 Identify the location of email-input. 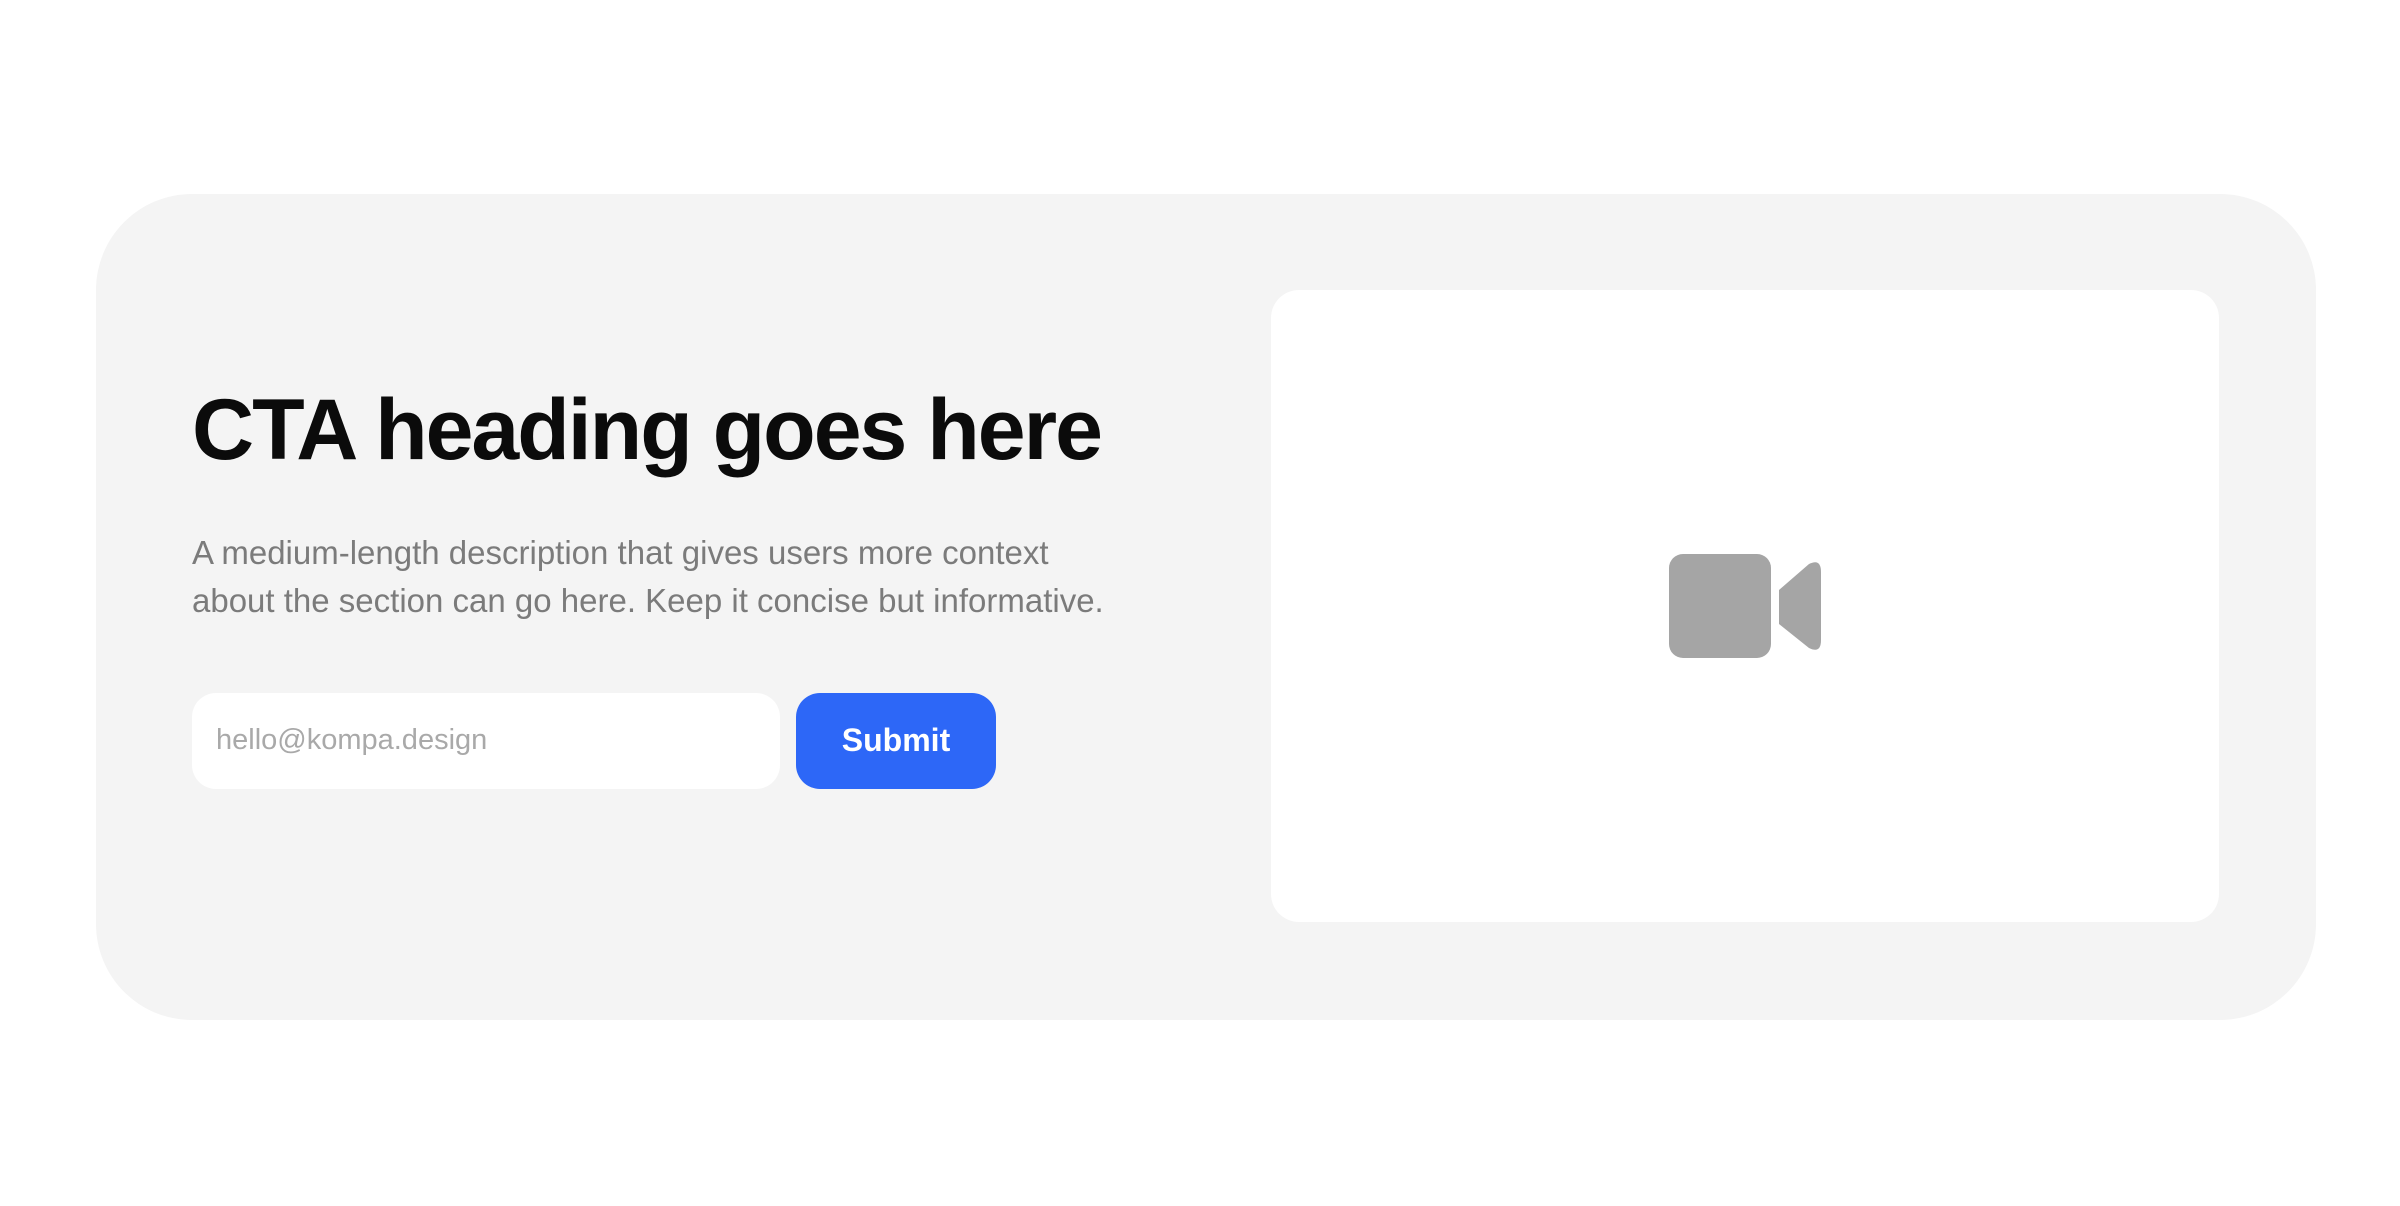
(486, 740).